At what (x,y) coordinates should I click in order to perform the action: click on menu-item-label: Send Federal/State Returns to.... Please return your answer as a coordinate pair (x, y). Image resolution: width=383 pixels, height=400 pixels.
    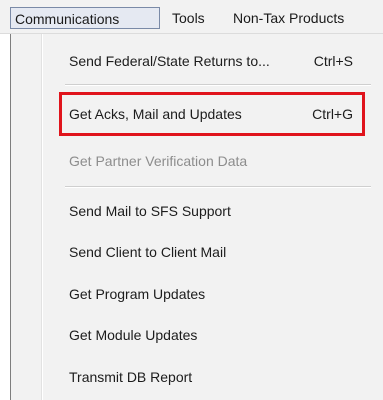
    Looking at the image, I should click on (169, 61).